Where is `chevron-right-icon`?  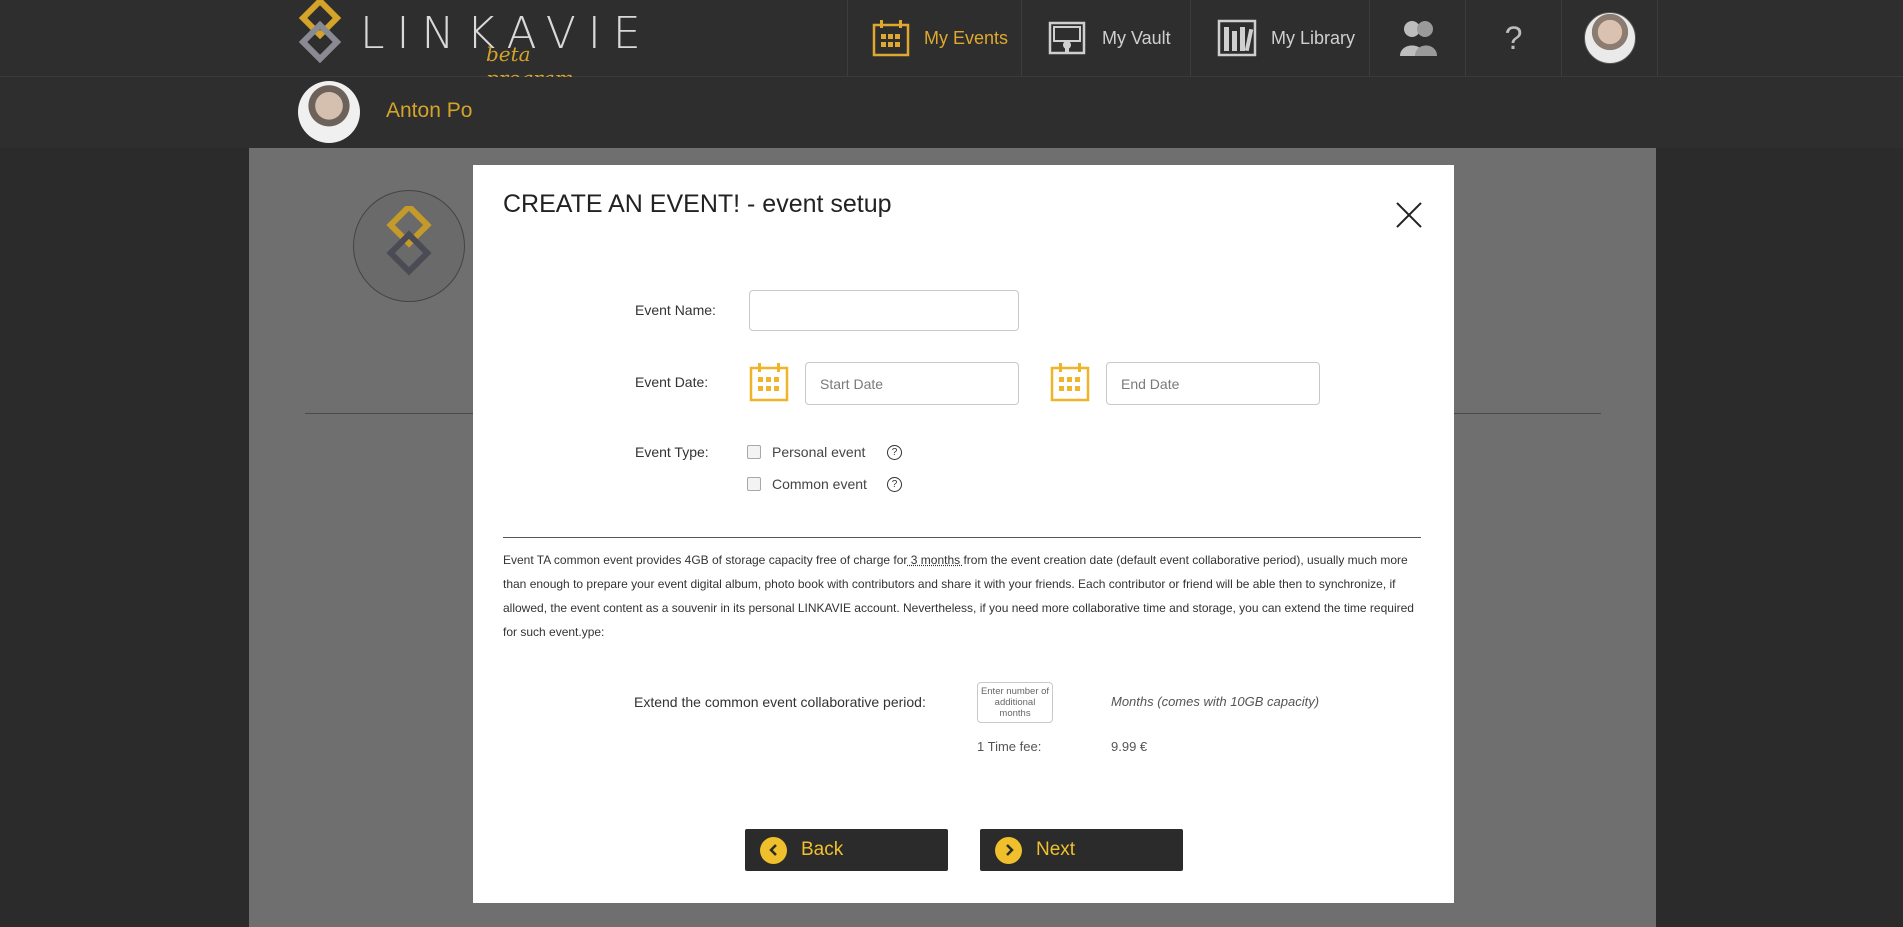
chevron-right-icon is located at coordinates (1008, 850).